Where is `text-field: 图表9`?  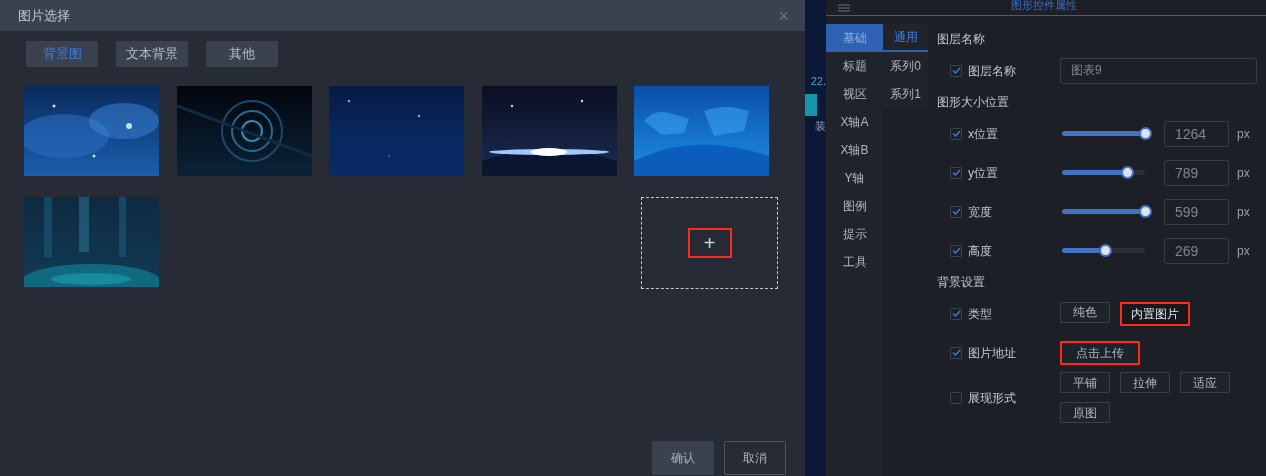
text-field: 图表9 is located at coordinates (1158, 70).